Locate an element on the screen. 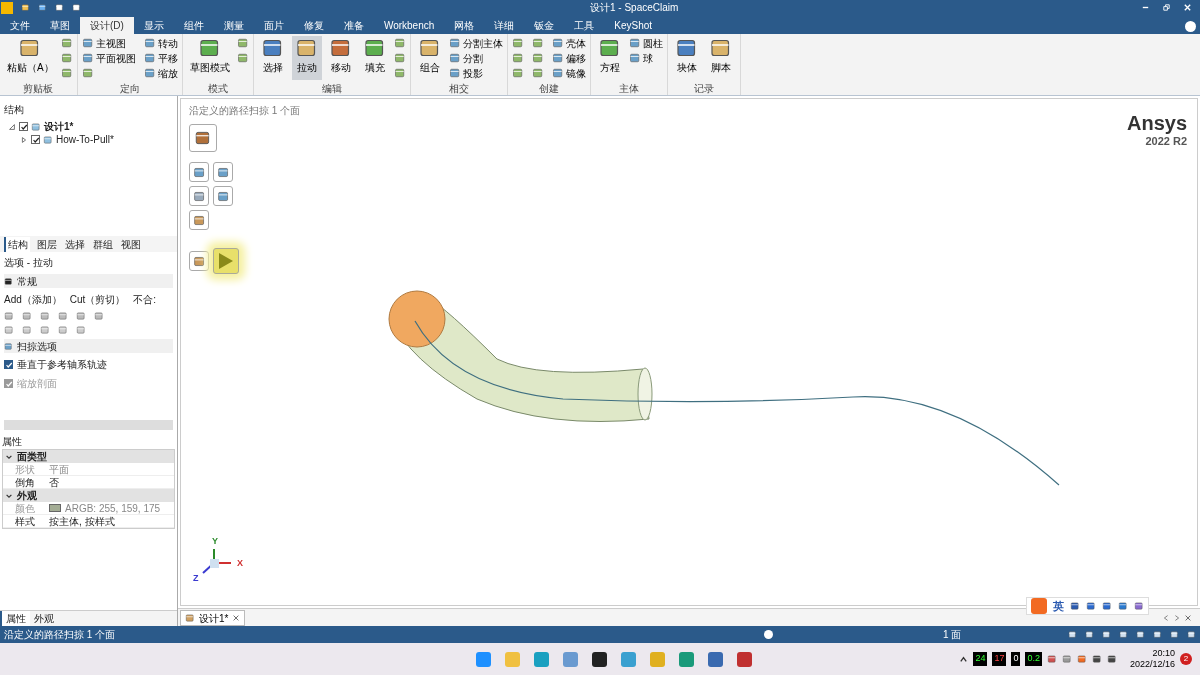  menu-tab: 网格 is located at coordinates (464, 25).